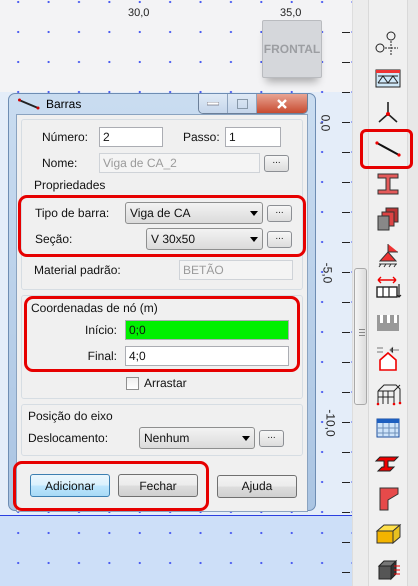 Image resolution: width=418 pixels, height=586 pixels. Describe the element at coordinates (257, 486) in the screenshot. I see `dialog-button: Ajuda` at that location.